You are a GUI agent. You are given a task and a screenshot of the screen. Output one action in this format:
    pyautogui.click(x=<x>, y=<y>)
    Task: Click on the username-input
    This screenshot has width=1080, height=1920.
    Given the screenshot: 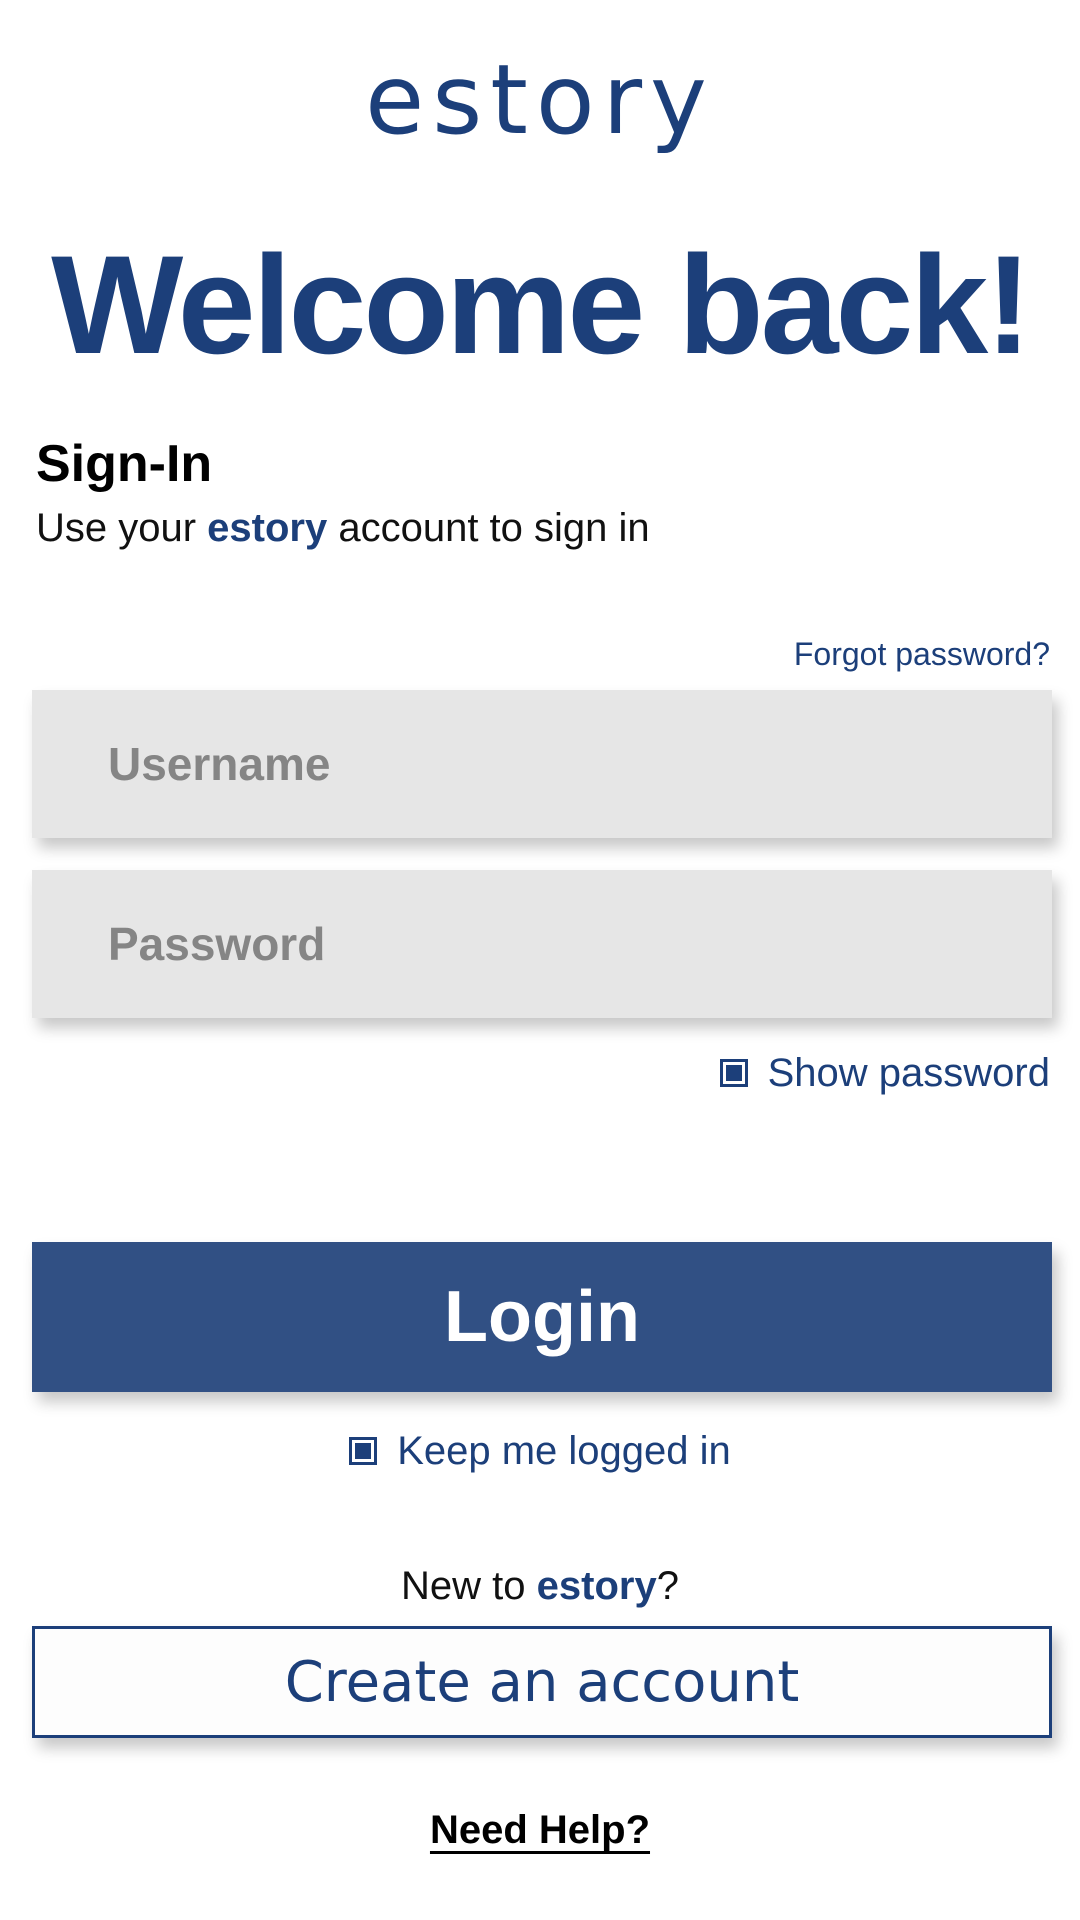 What is the action you would take?
    pyautogui.click(x=542, y=764)
    